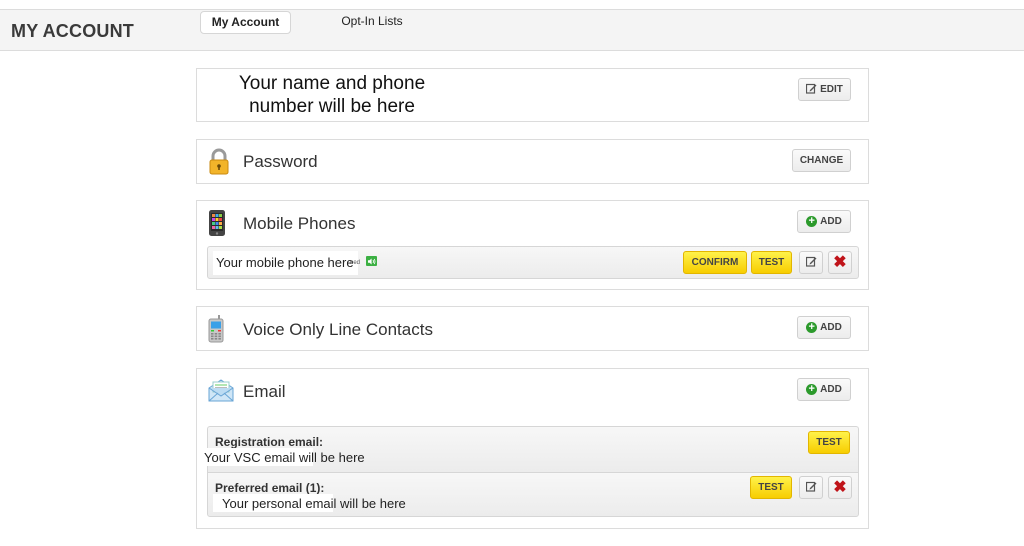 Image resolution: width=1024 pixels, height=546 pixels. Describe the element at coordinates (245, 22) in the screenshot. I see `tab-my-account: My Account` at that location.